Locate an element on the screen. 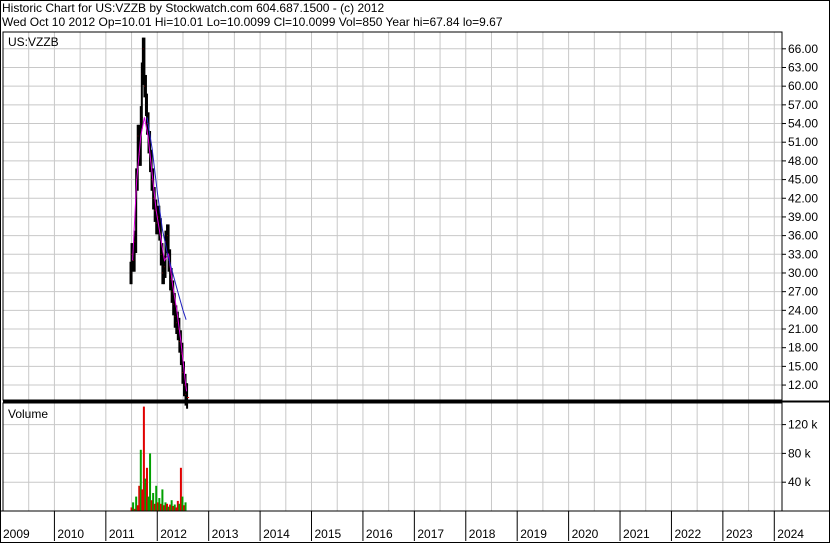 The height and width of the screenshot is (543, 830). x-tick-label: 2021 is located at coordinates (636, 534).